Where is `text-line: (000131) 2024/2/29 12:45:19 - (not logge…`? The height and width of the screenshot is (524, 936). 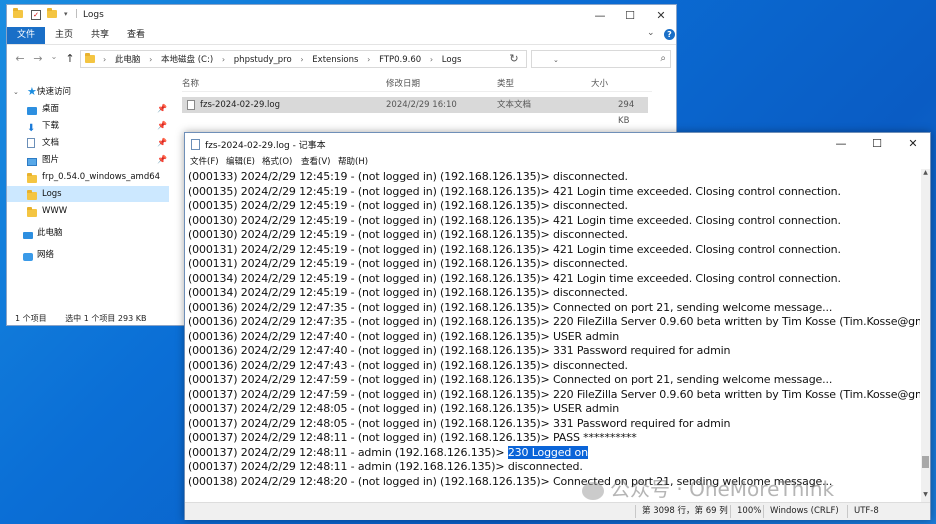
text-line: (000131) 2024/2/29 12:45:19 - (not logge… is located at coordinates (408, 263).